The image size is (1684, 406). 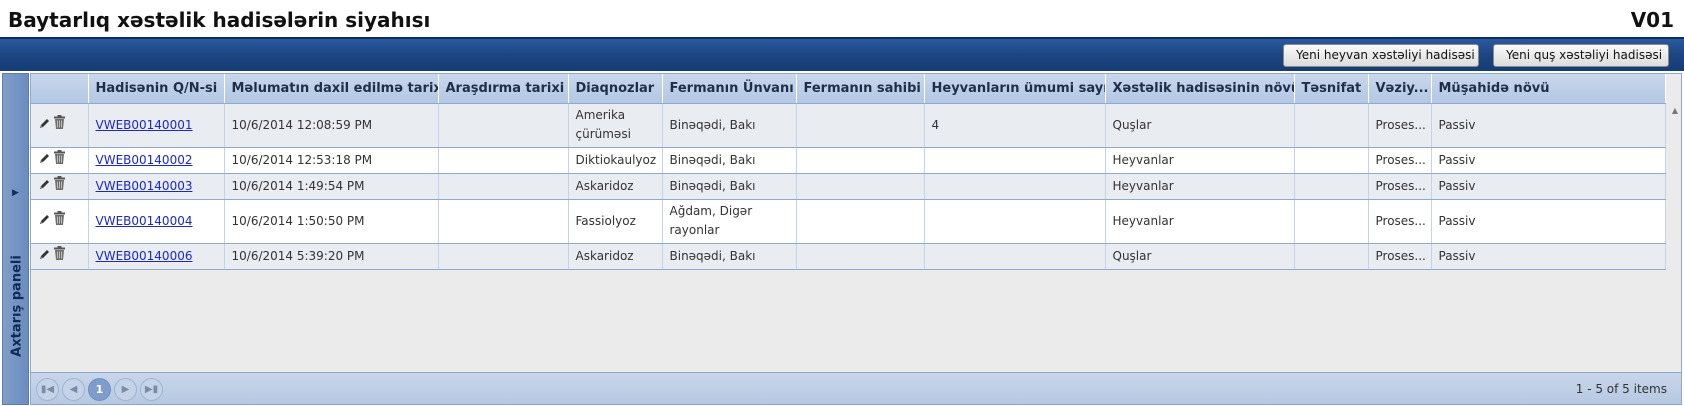 I want to click on column-header-3: Araşdırma tarixi, so click(x=503, y=89).